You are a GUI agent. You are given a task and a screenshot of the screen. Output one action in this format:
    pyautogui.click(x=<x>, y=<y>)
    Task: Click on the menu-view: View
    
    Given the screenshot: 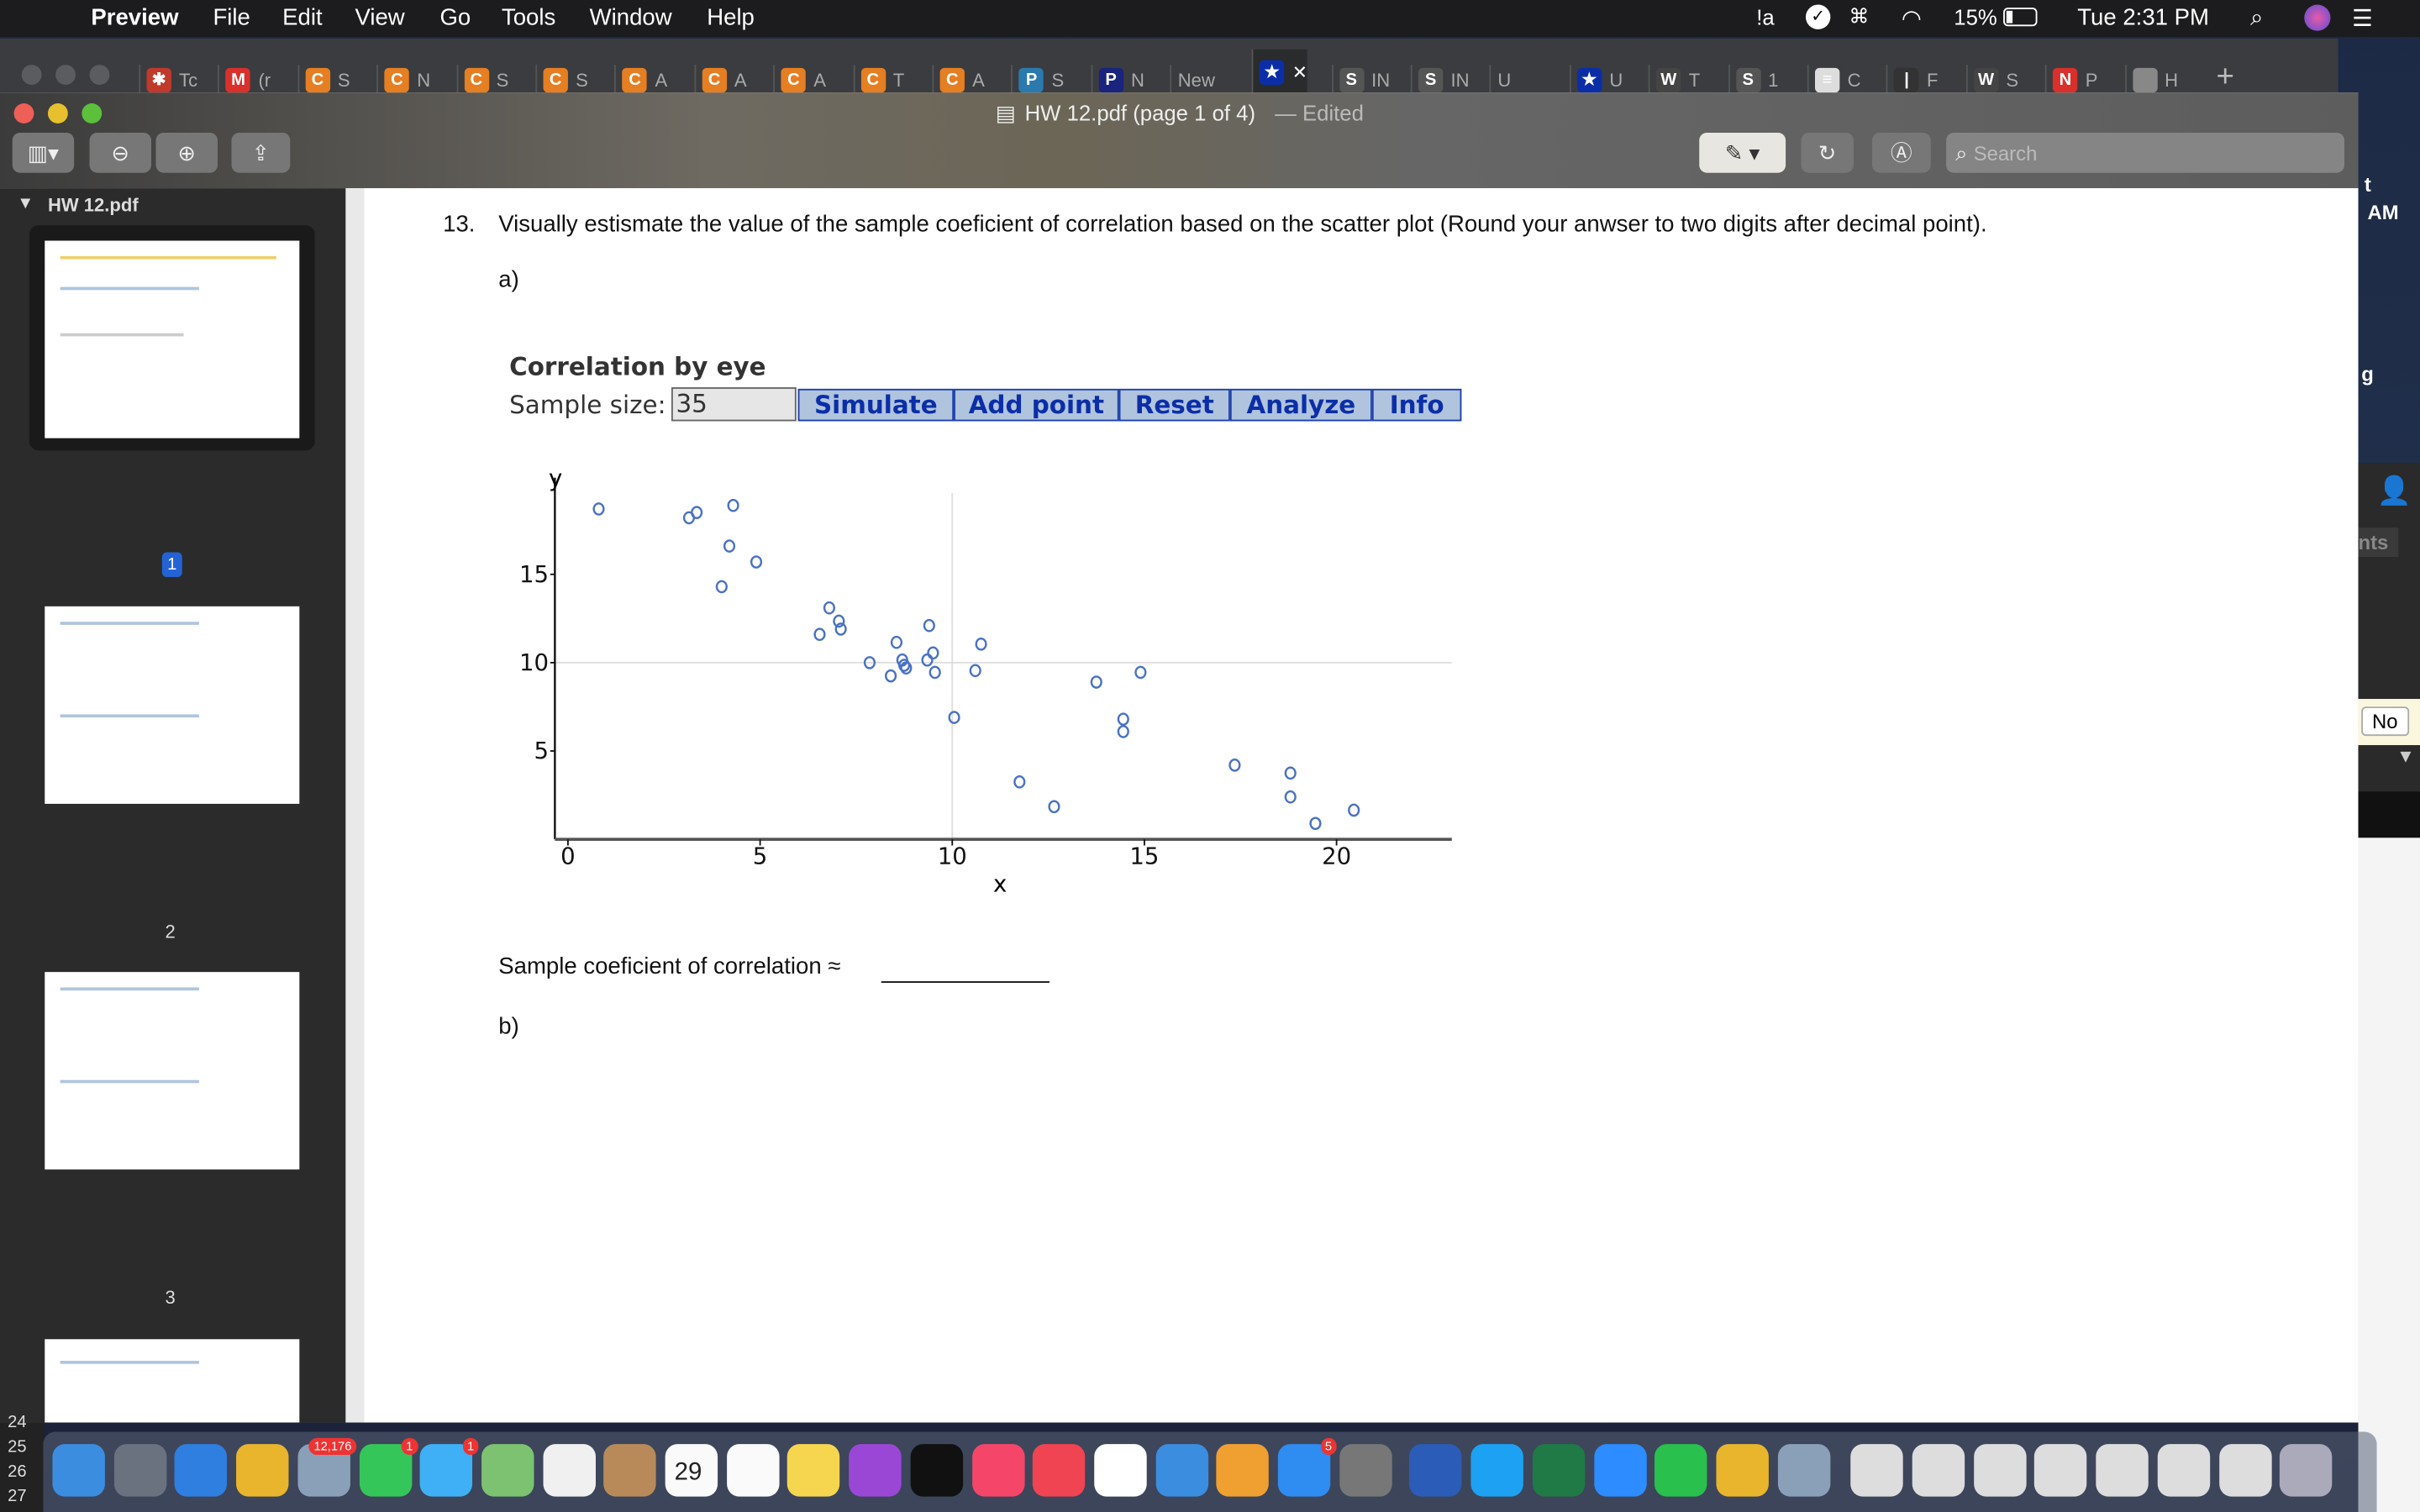 What is the action you would take?
    pyautogui.click(x=379, y=18)
    